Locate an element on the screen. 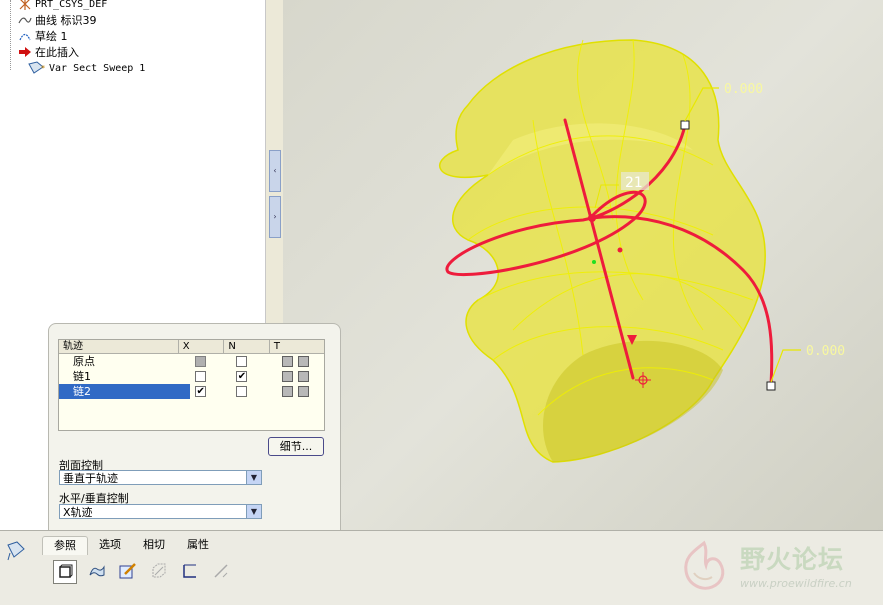 The height and width of the screenshot is (605, 883). tree-item-label: Var Sect Sweep 1 is located at coordinates (97, 68).